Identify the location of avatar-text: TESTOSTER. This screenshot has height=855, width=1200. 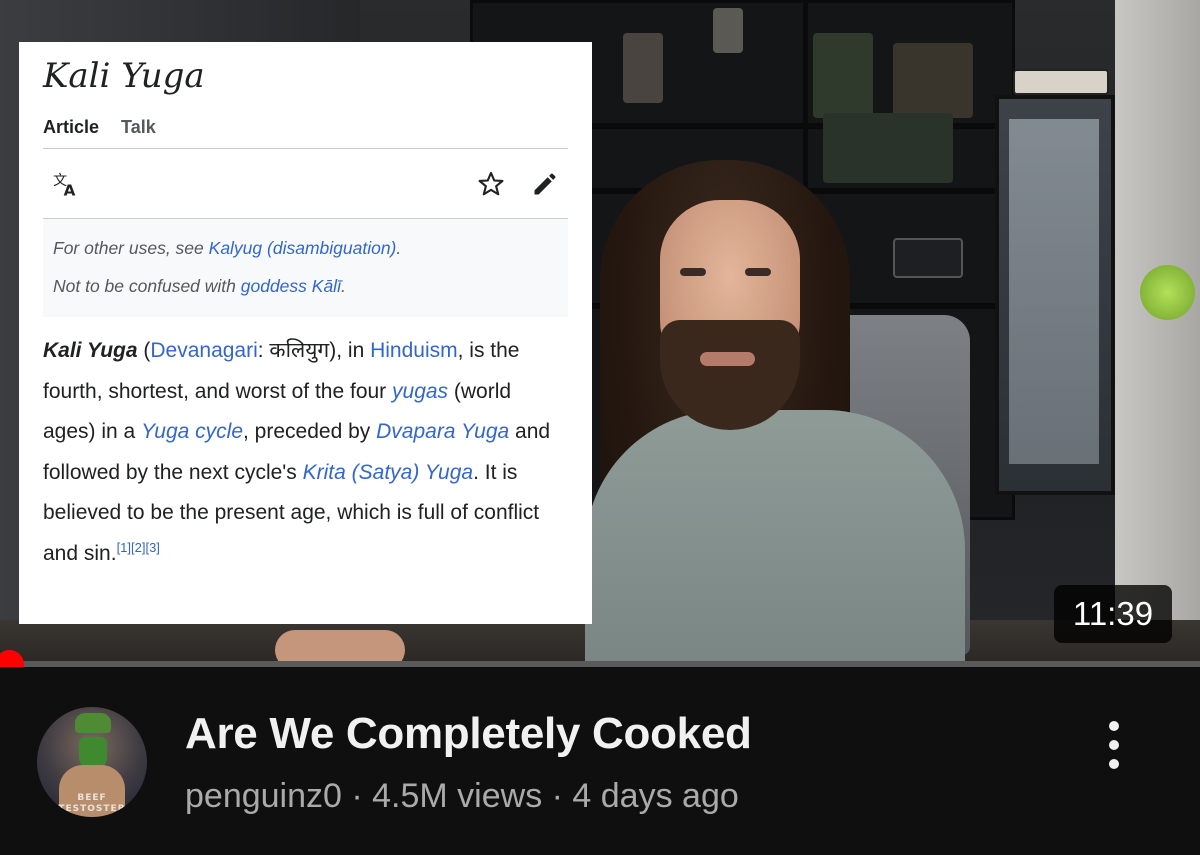
(92, 809).